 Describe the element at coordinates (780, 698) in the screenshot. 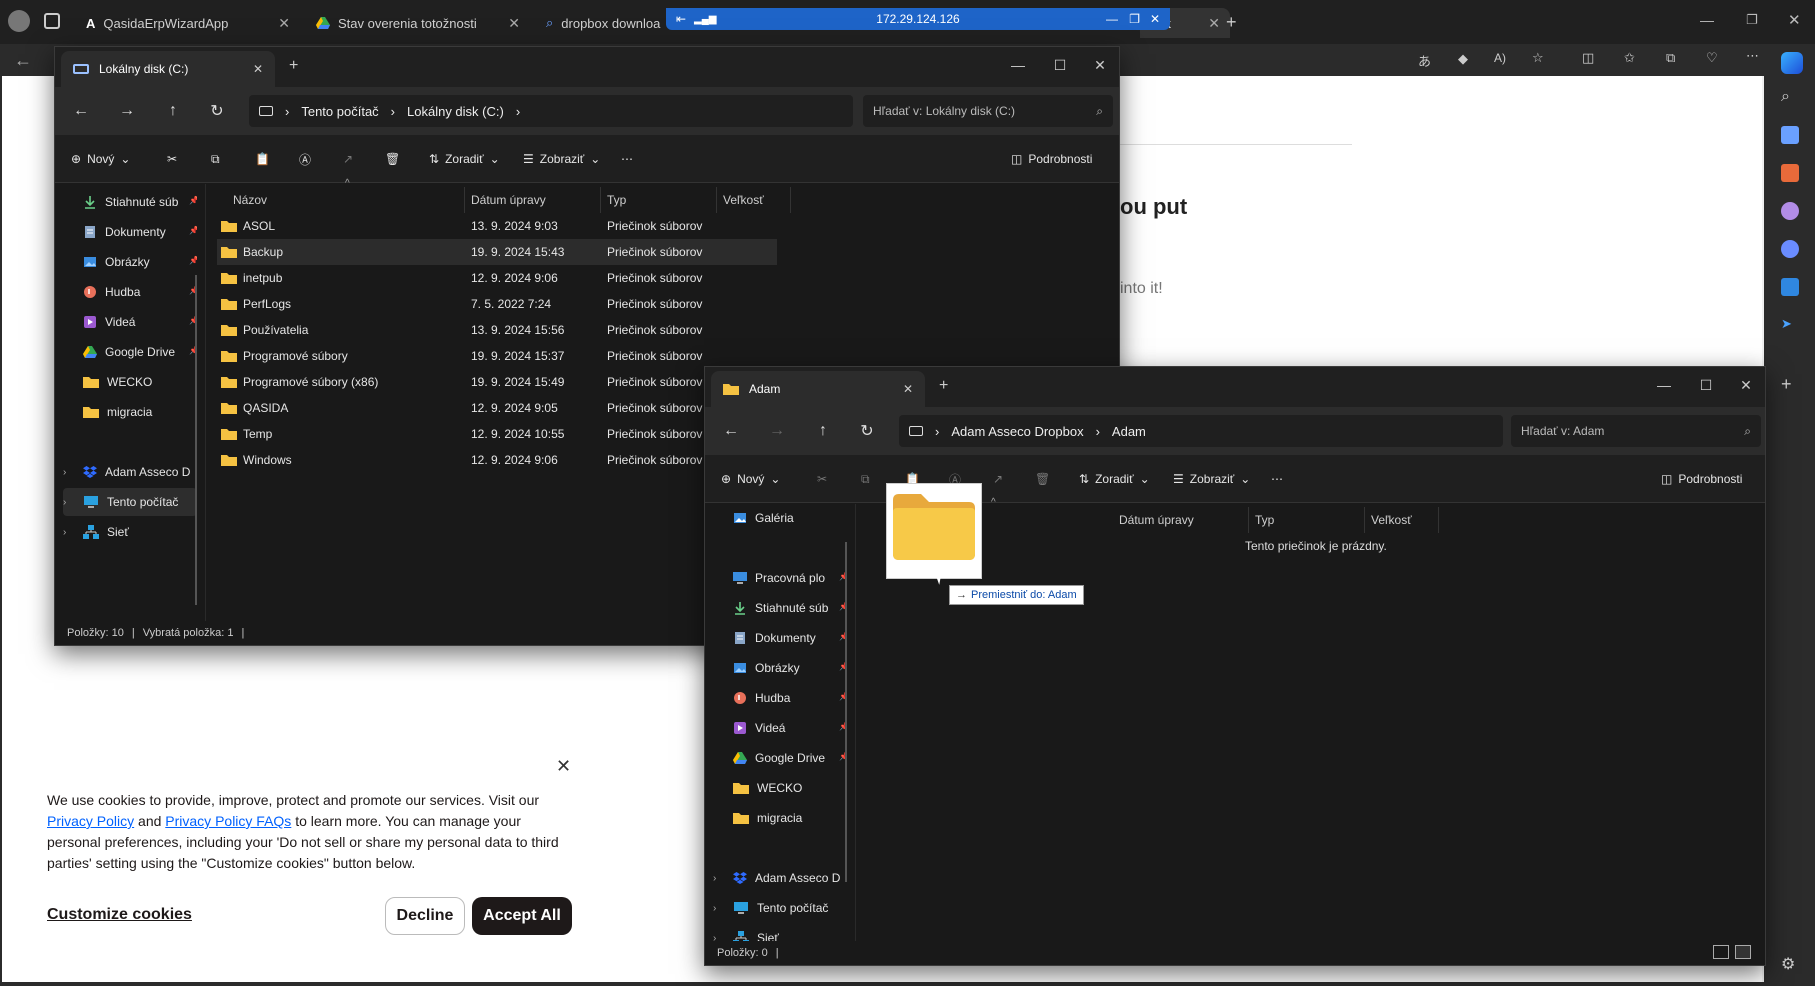

I see `nav-item-hudba: Hudba 📌` at that location.